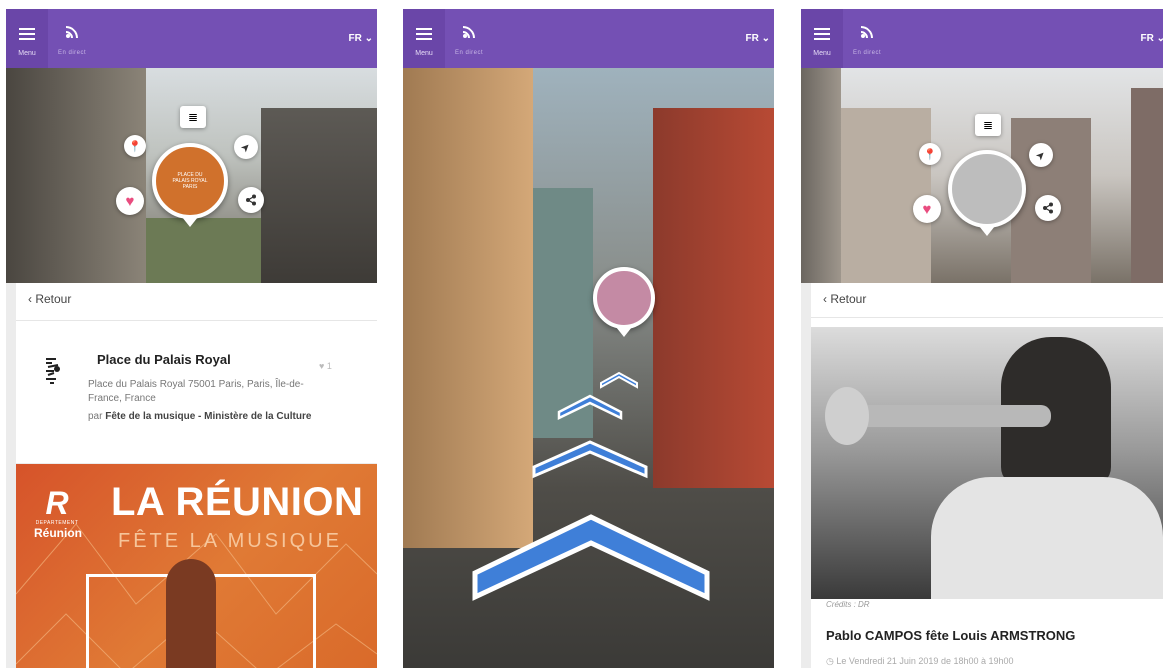 The width and height of the screenshot is (1163, 668). Describe the element at coordinates (237, 502) in the screenshot. I see `poster-title: LA RÉUNION` at that location.